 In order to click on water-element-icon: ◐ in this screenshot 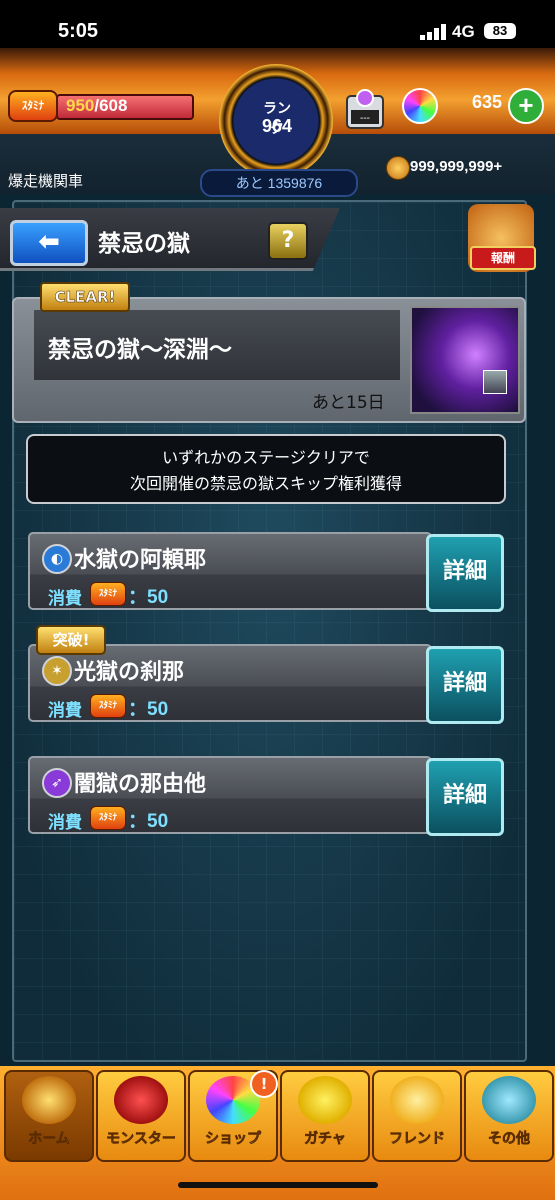, I will do `click(57, 559)`.